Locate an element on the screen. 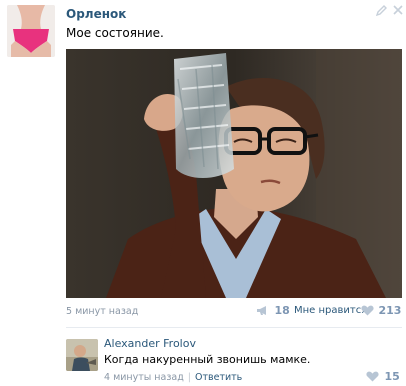 Image resolution: width=406 pixels, height=386 pixels. like-button: 213 is located at coordinates (381, 310).